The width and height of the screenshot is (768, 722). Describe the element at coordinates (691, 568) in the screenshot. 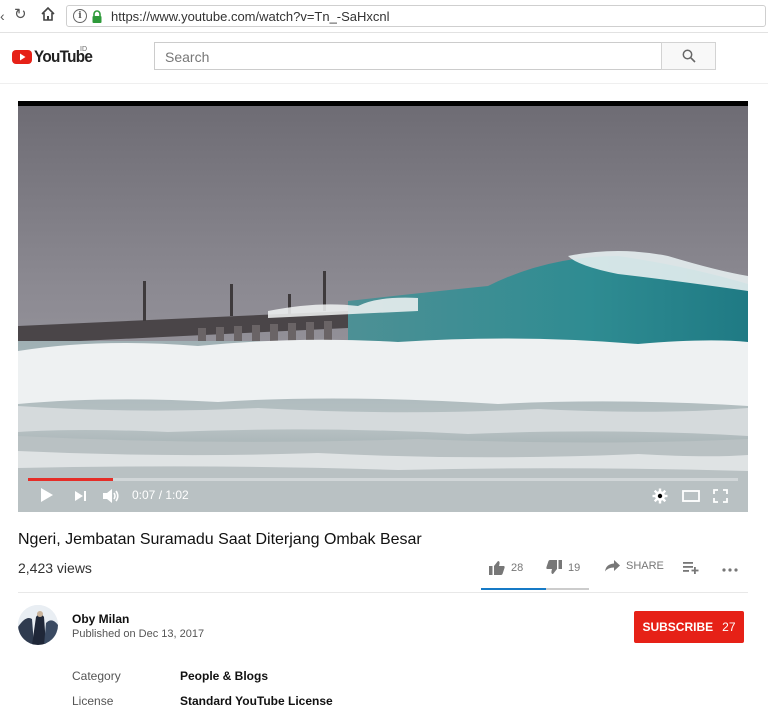

I see `add-to-playlist-icon` at that location.